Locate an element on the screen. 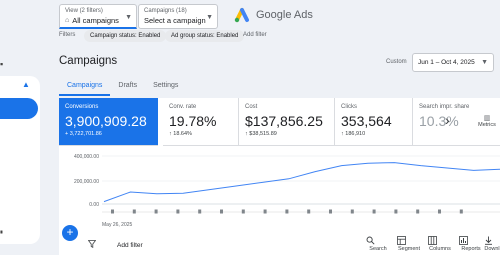  date-range-type: Custom is located at coordinates (396, 62).